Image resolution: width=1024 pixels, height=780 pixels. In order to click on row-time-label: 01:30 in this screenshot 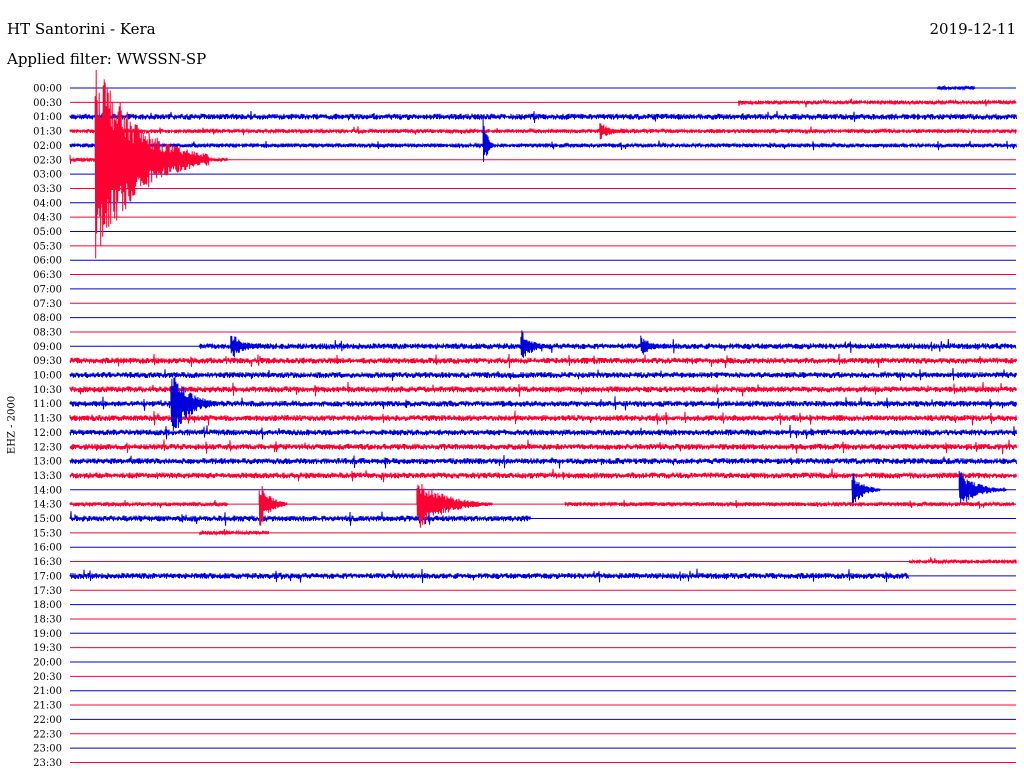, I will do `click(47, 132)`.